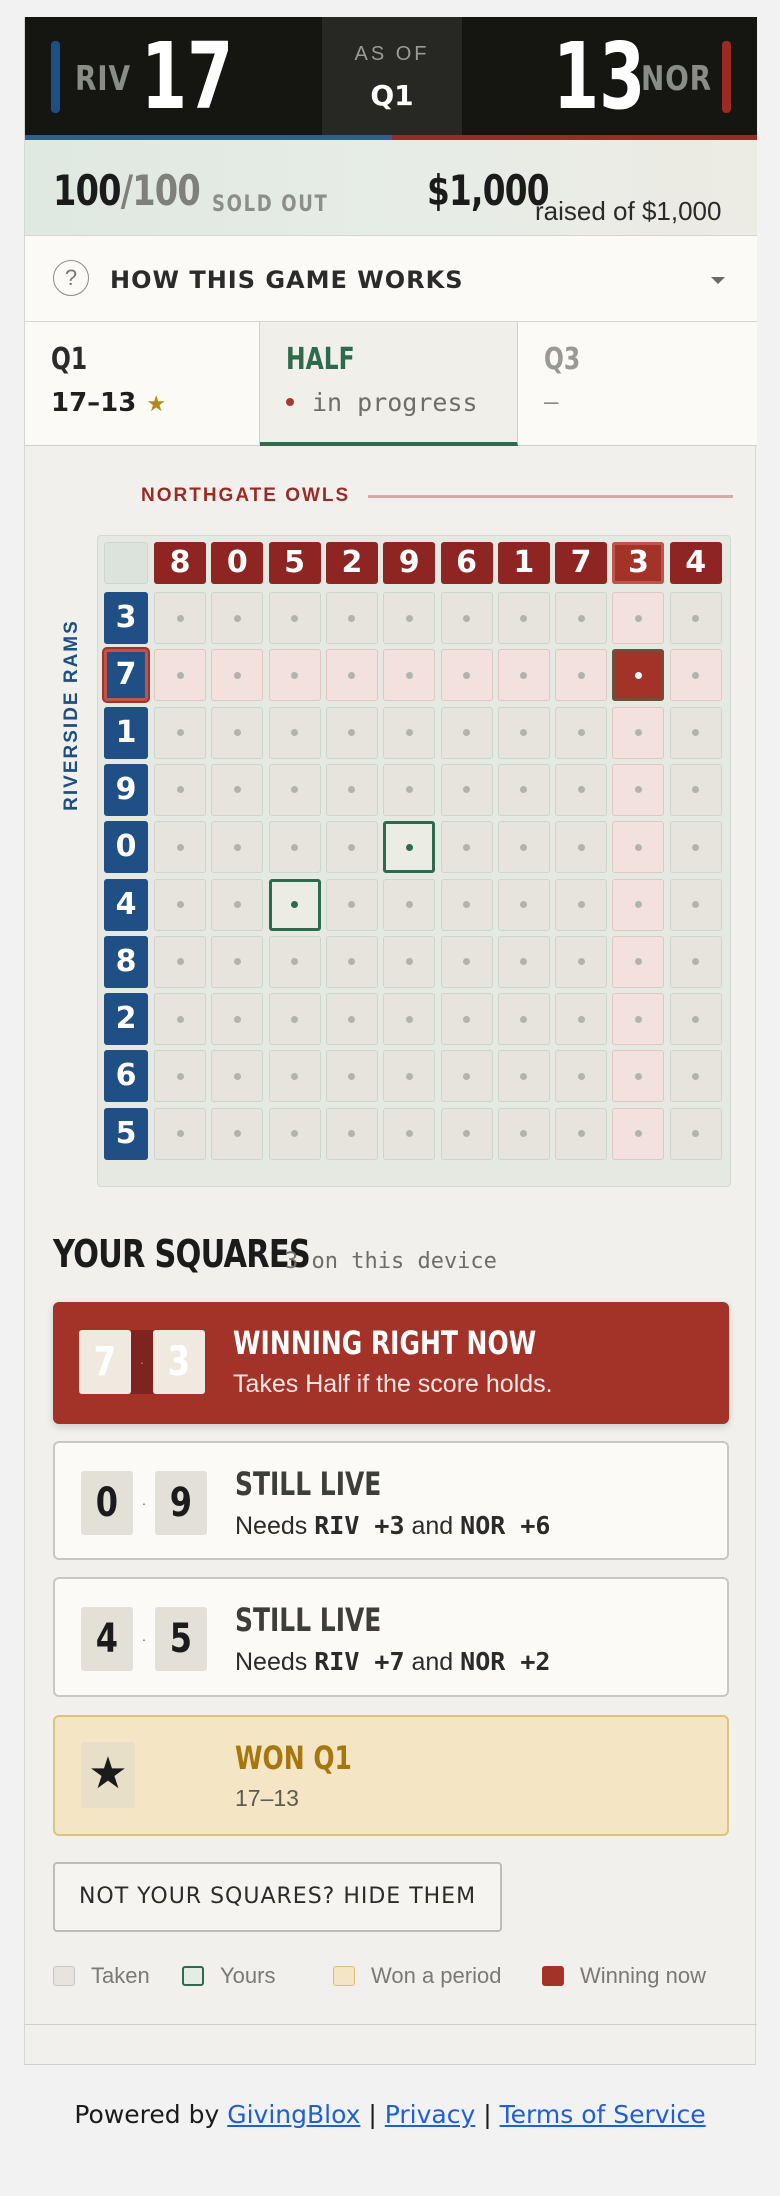 The height and width of the screenshot is (2196, 780). What do you see at coordinates (637, 384) in the screenshot?
I see `tab-q3: Q3 —` at bounding box center [637, 384].